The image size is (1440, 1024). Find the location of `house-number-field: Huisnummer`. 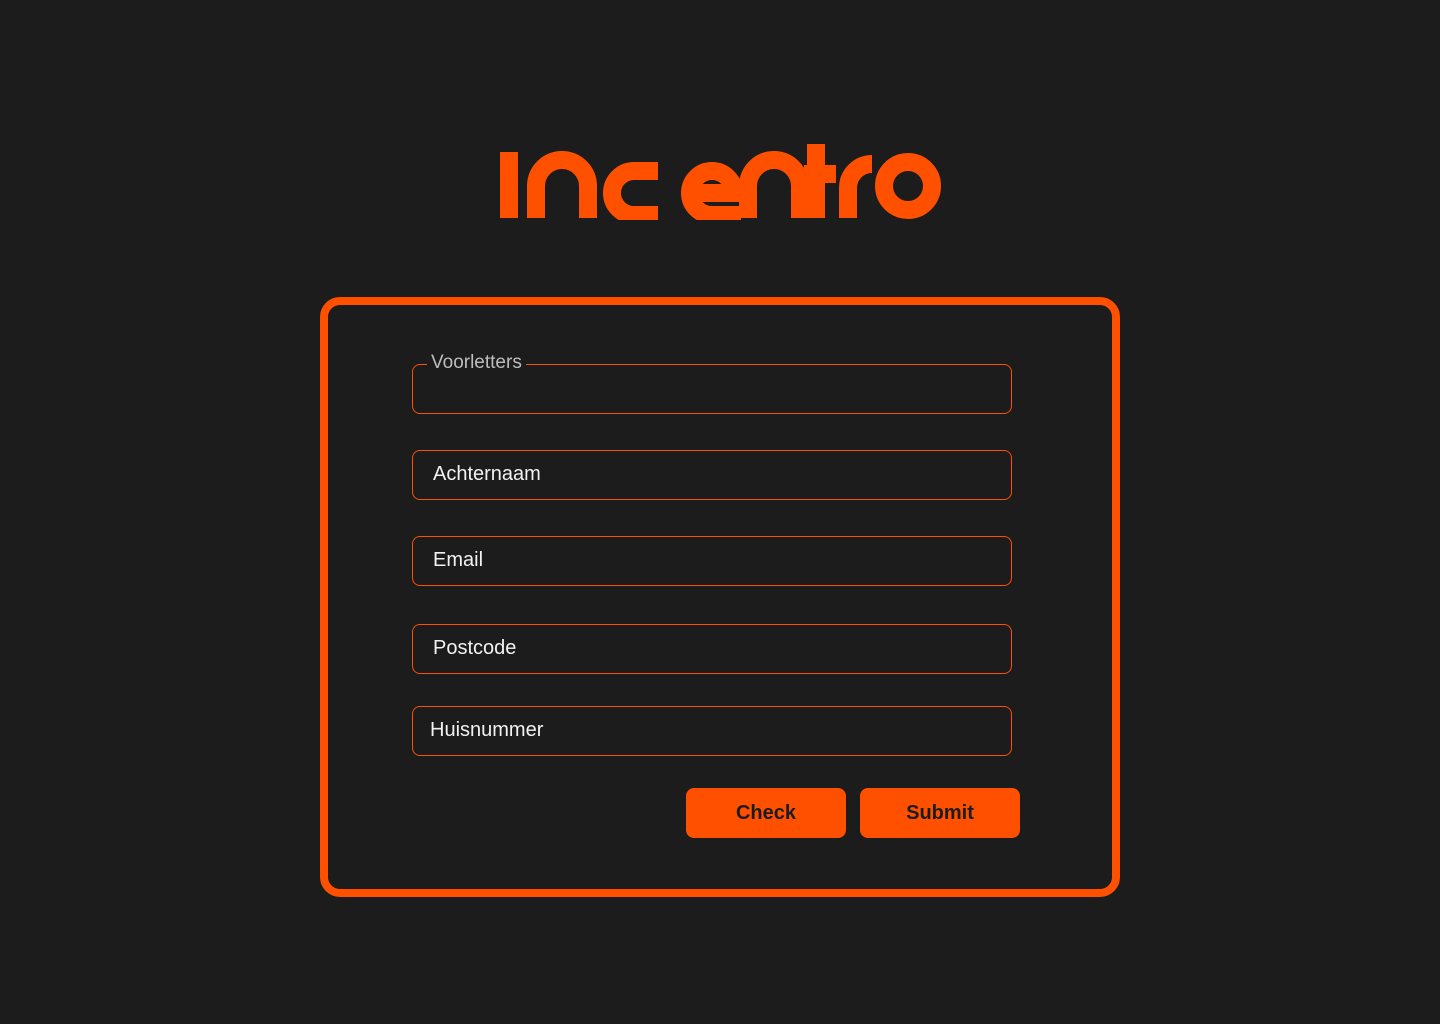

house-number-field: Huisnummer is located at coordinates (712, 731).